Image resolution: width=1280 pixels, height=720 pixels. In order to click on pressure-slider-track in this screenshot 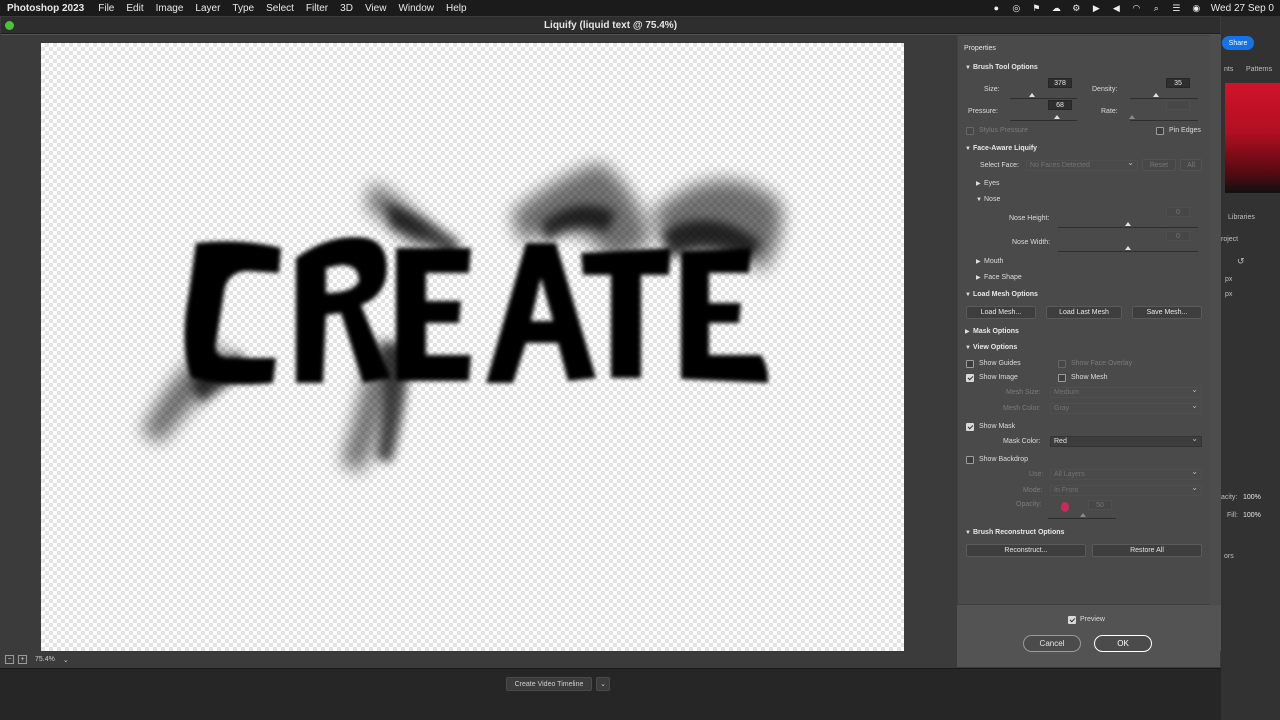, I will do `click(1043, 120)`.